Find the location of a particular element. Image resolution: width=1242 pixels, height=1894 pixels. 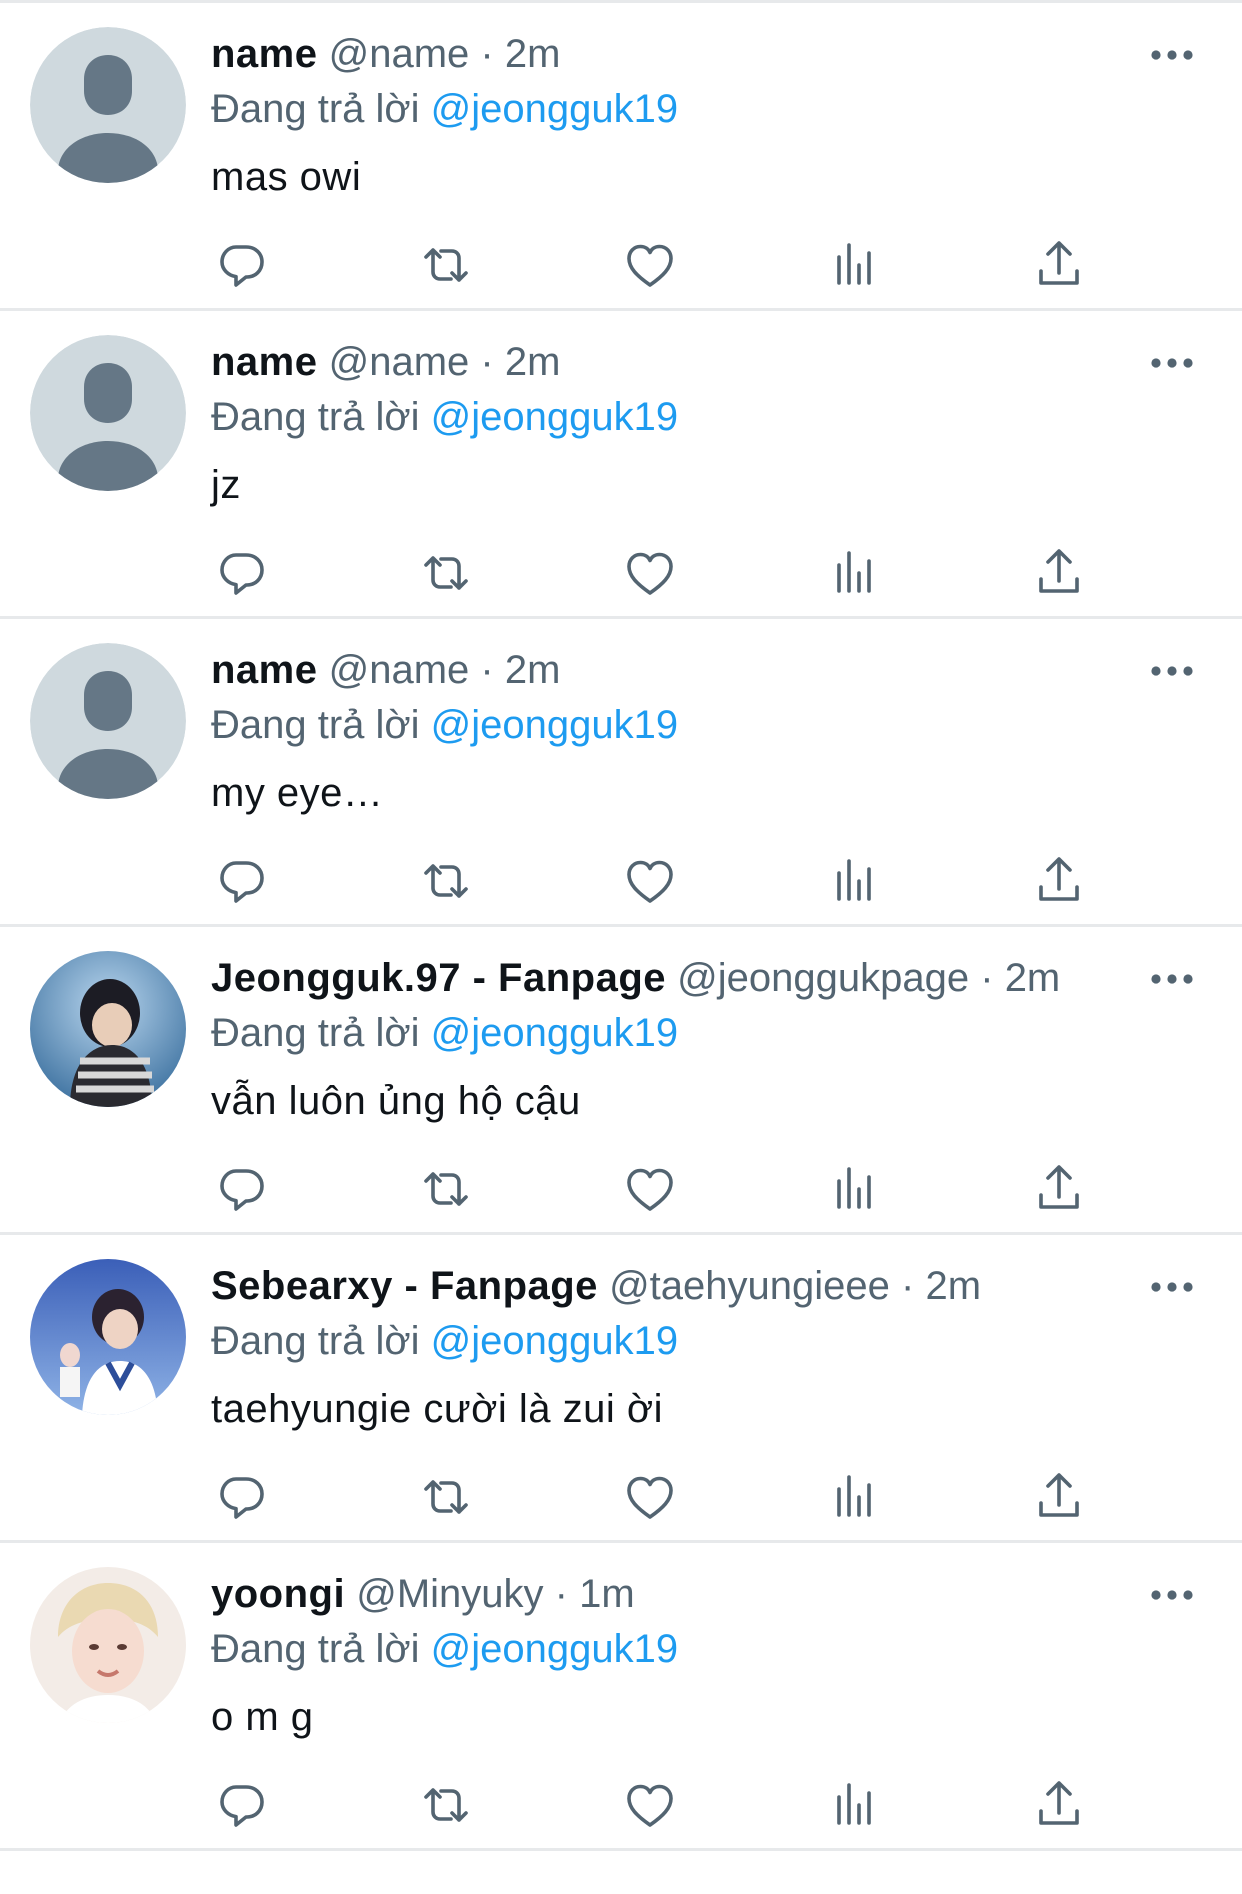

timestamp: 1m is located at coordinates (607, 1594).